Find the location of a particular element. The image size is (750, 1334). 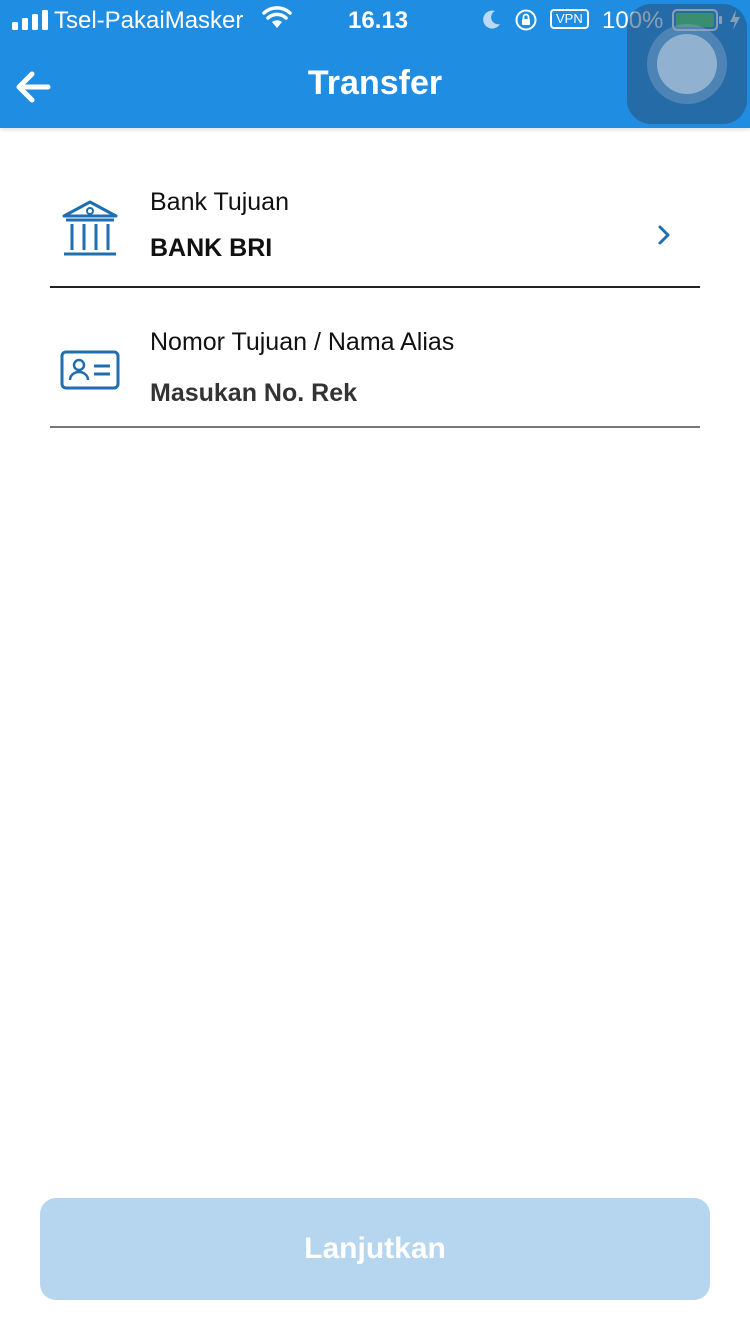

signal-icon is located at coordinates (30, 20).